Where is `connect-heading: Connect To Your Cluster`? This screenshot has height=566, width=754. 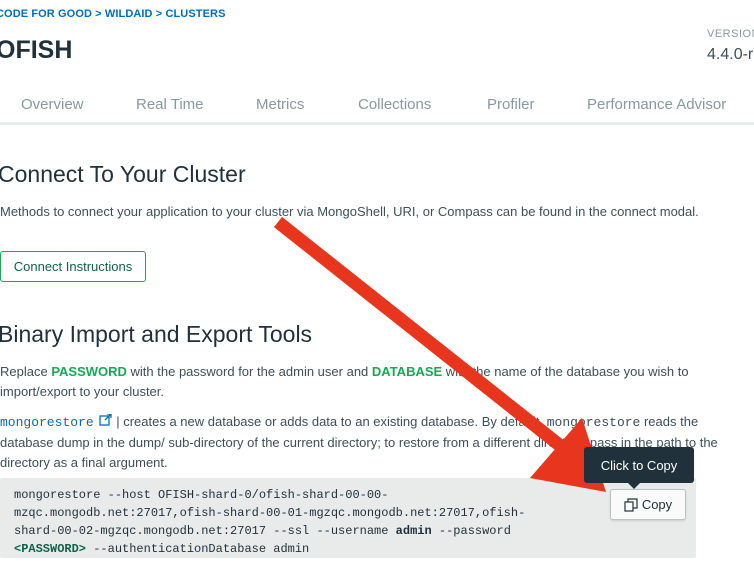 connect-heading: Connect To Your Cluster is located at coordinates (123, 174).